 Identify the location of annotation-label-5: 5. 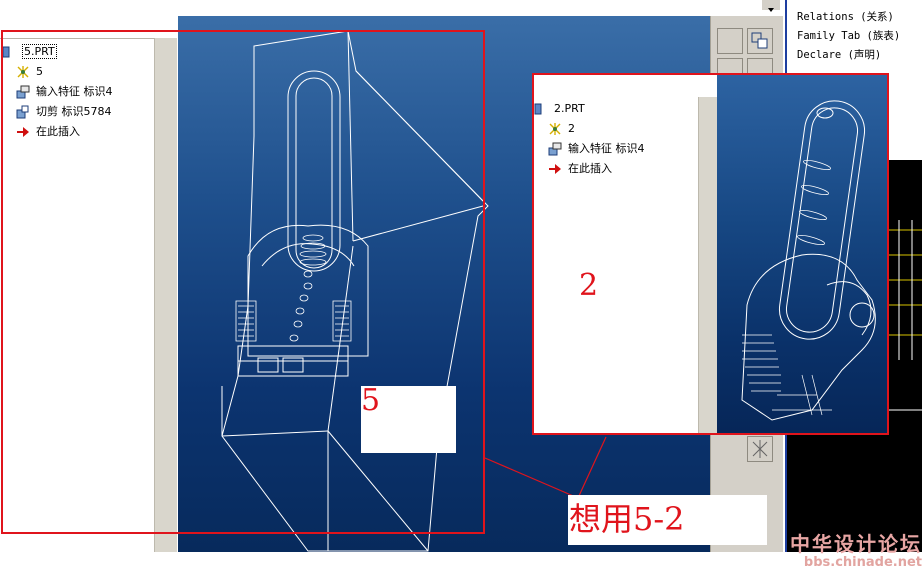
(371, 400).